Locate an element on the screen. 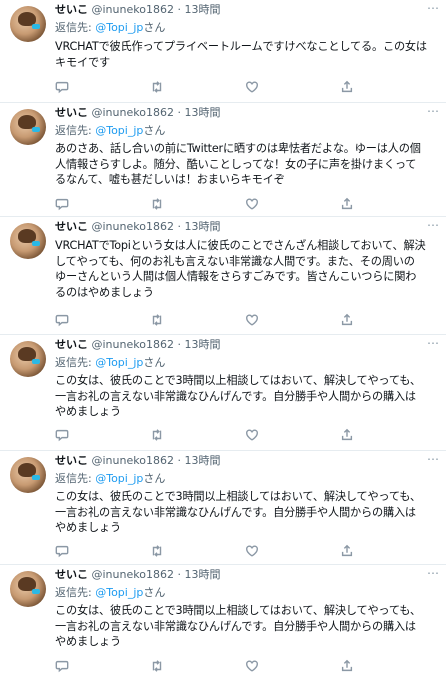 This screenshot has width=446, height=680. tweet-text-line: ゆーさんという人間は個人情報をさらすごみです。皆さんこいつらに関わ is located at coordinates (236, 276).